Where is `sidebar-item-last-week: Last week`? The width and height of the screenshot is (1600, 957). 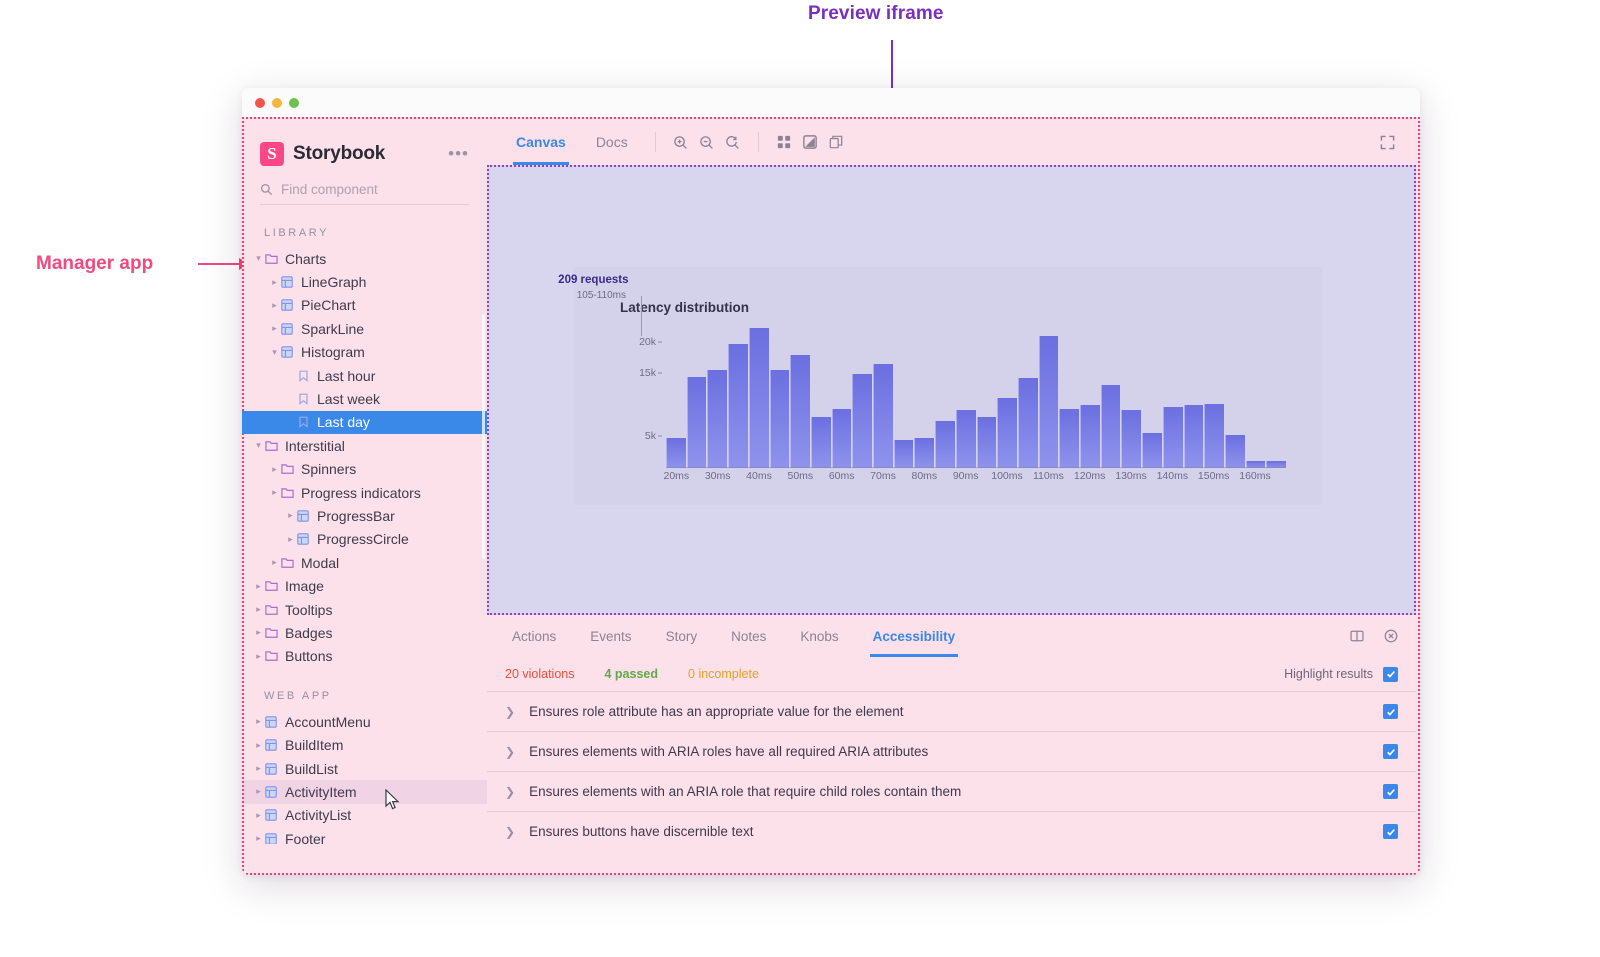 sidebar-item-last-week: Last week is located at coordinates (364, 398).